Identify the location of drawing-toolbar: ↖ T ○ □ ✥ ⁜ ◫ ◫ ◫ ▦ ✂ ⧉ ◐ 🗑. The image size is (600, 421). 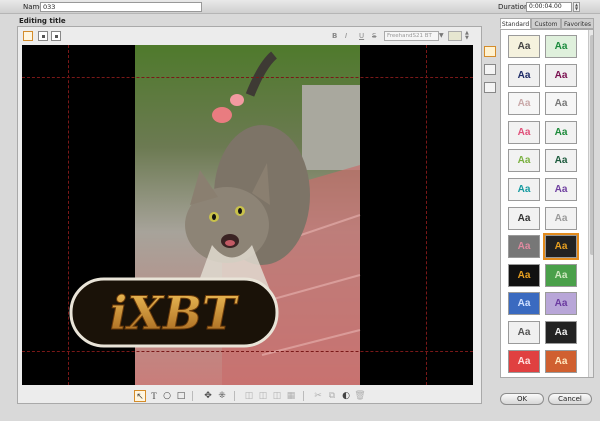
(250, 396).